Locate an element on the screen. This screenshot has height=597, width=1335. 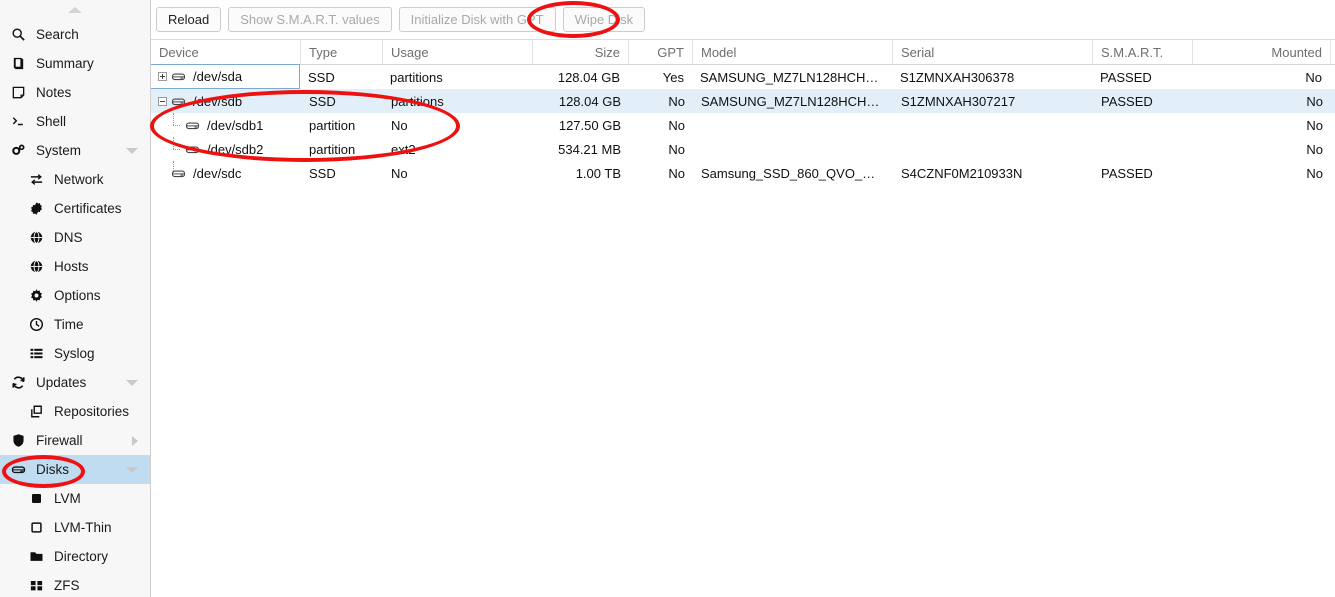
cell-size: 1.00 TB is located at coordinates (598, 173).